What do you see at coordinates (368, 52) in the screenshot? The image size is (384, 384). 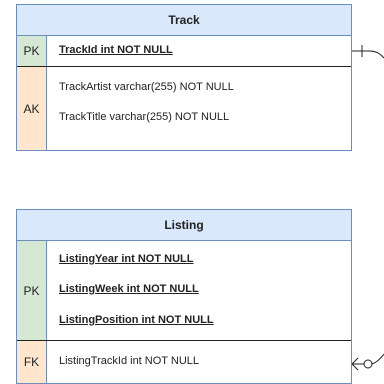 I see `track-one-marker` at bounding box center [368, 52].